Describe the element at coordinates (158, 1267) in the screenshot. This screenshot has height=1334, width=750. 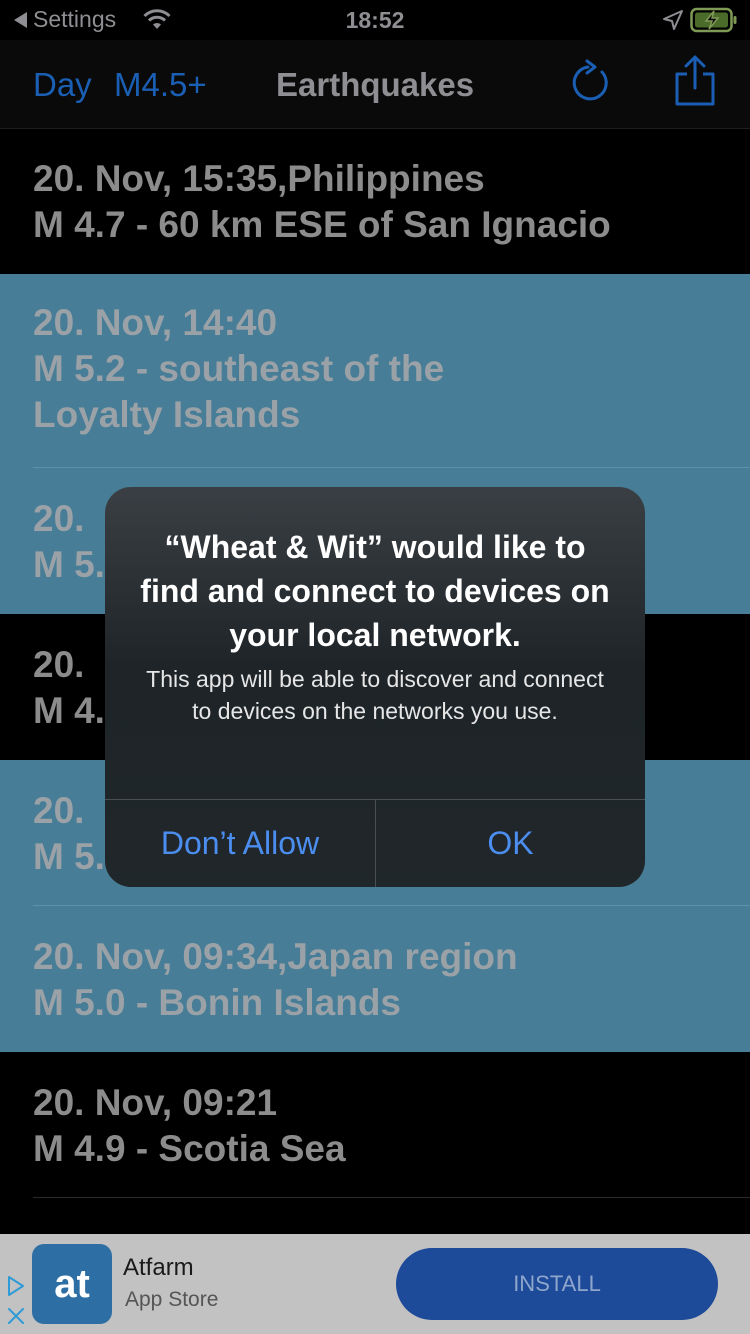
I see `ad-app-name: Atfarm` at that location.